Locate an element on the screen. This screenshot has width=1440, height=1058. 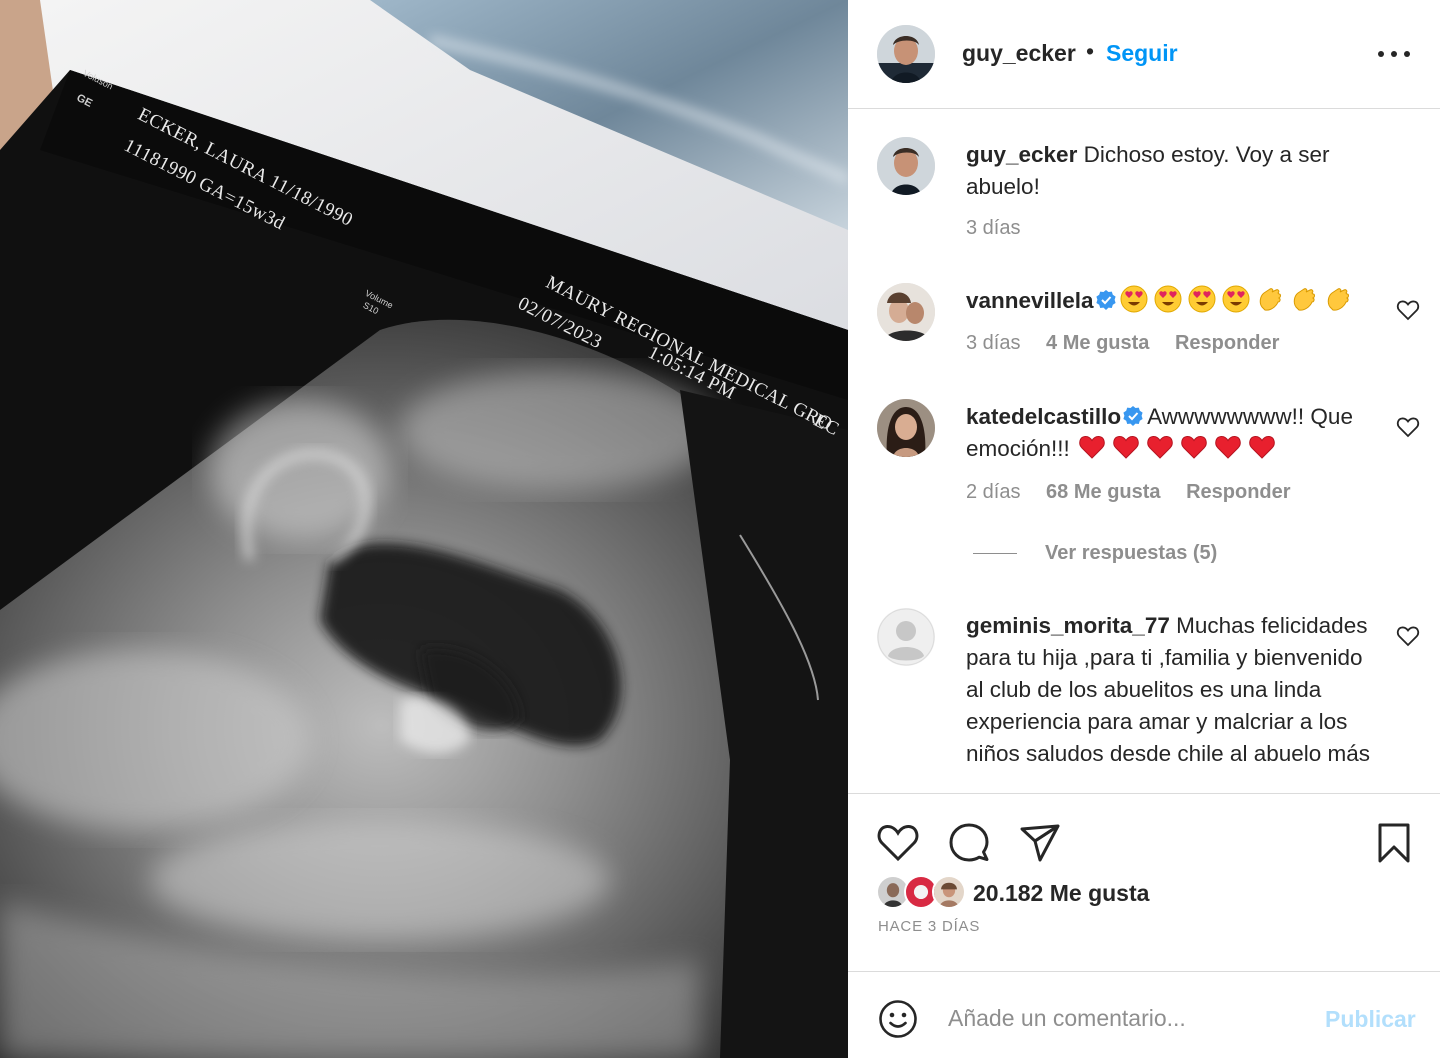
emoji-picker-icon is located at coordinates (898, 1019).